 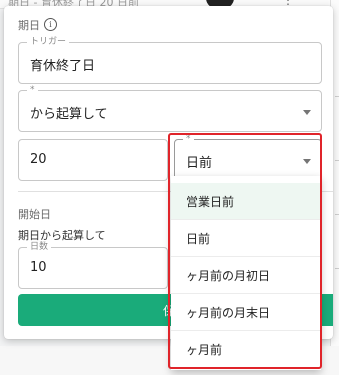 What do you see at coordinates (170, 60) in the screenshot?
I see `trigger-field: トリガー 育休終了日` at bounding box center [170, 60].